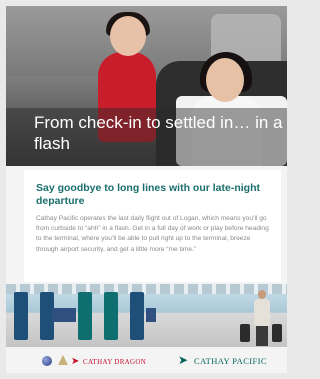 The image size is (320, 379). I want to click on partner-logo-icon, so click(63, 360).